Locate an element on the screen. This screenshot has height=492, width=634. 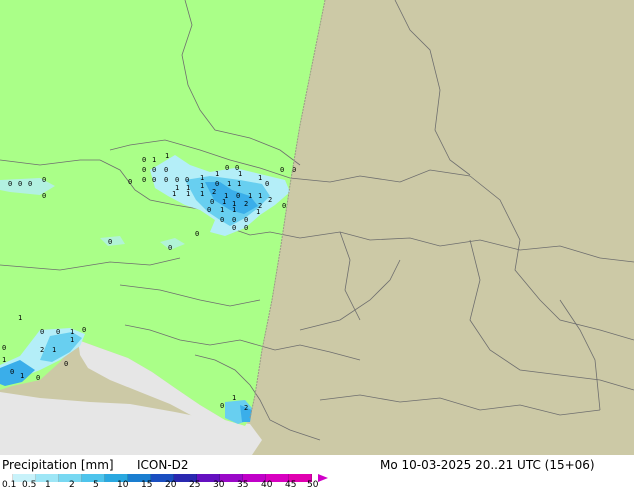
legend-tick-label: 50 is located at coordinates (313, 485).